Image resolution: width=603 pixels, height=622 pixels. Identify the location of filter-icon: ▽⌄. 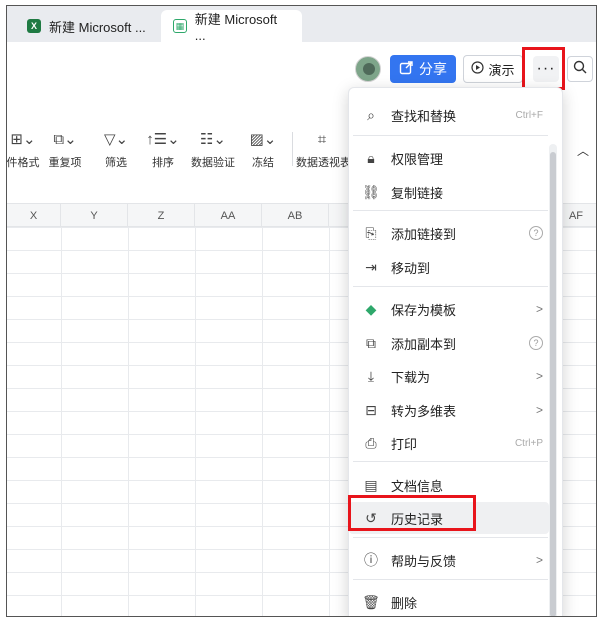
(116, 139).